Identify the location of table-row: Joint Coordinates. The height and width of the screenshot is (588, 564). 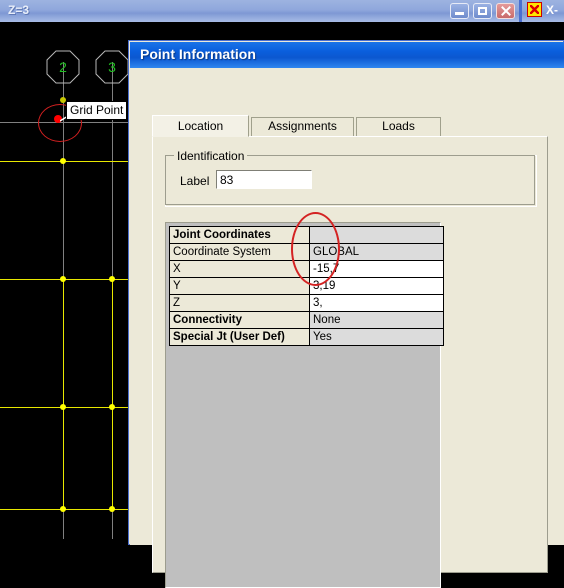
(306, 235).